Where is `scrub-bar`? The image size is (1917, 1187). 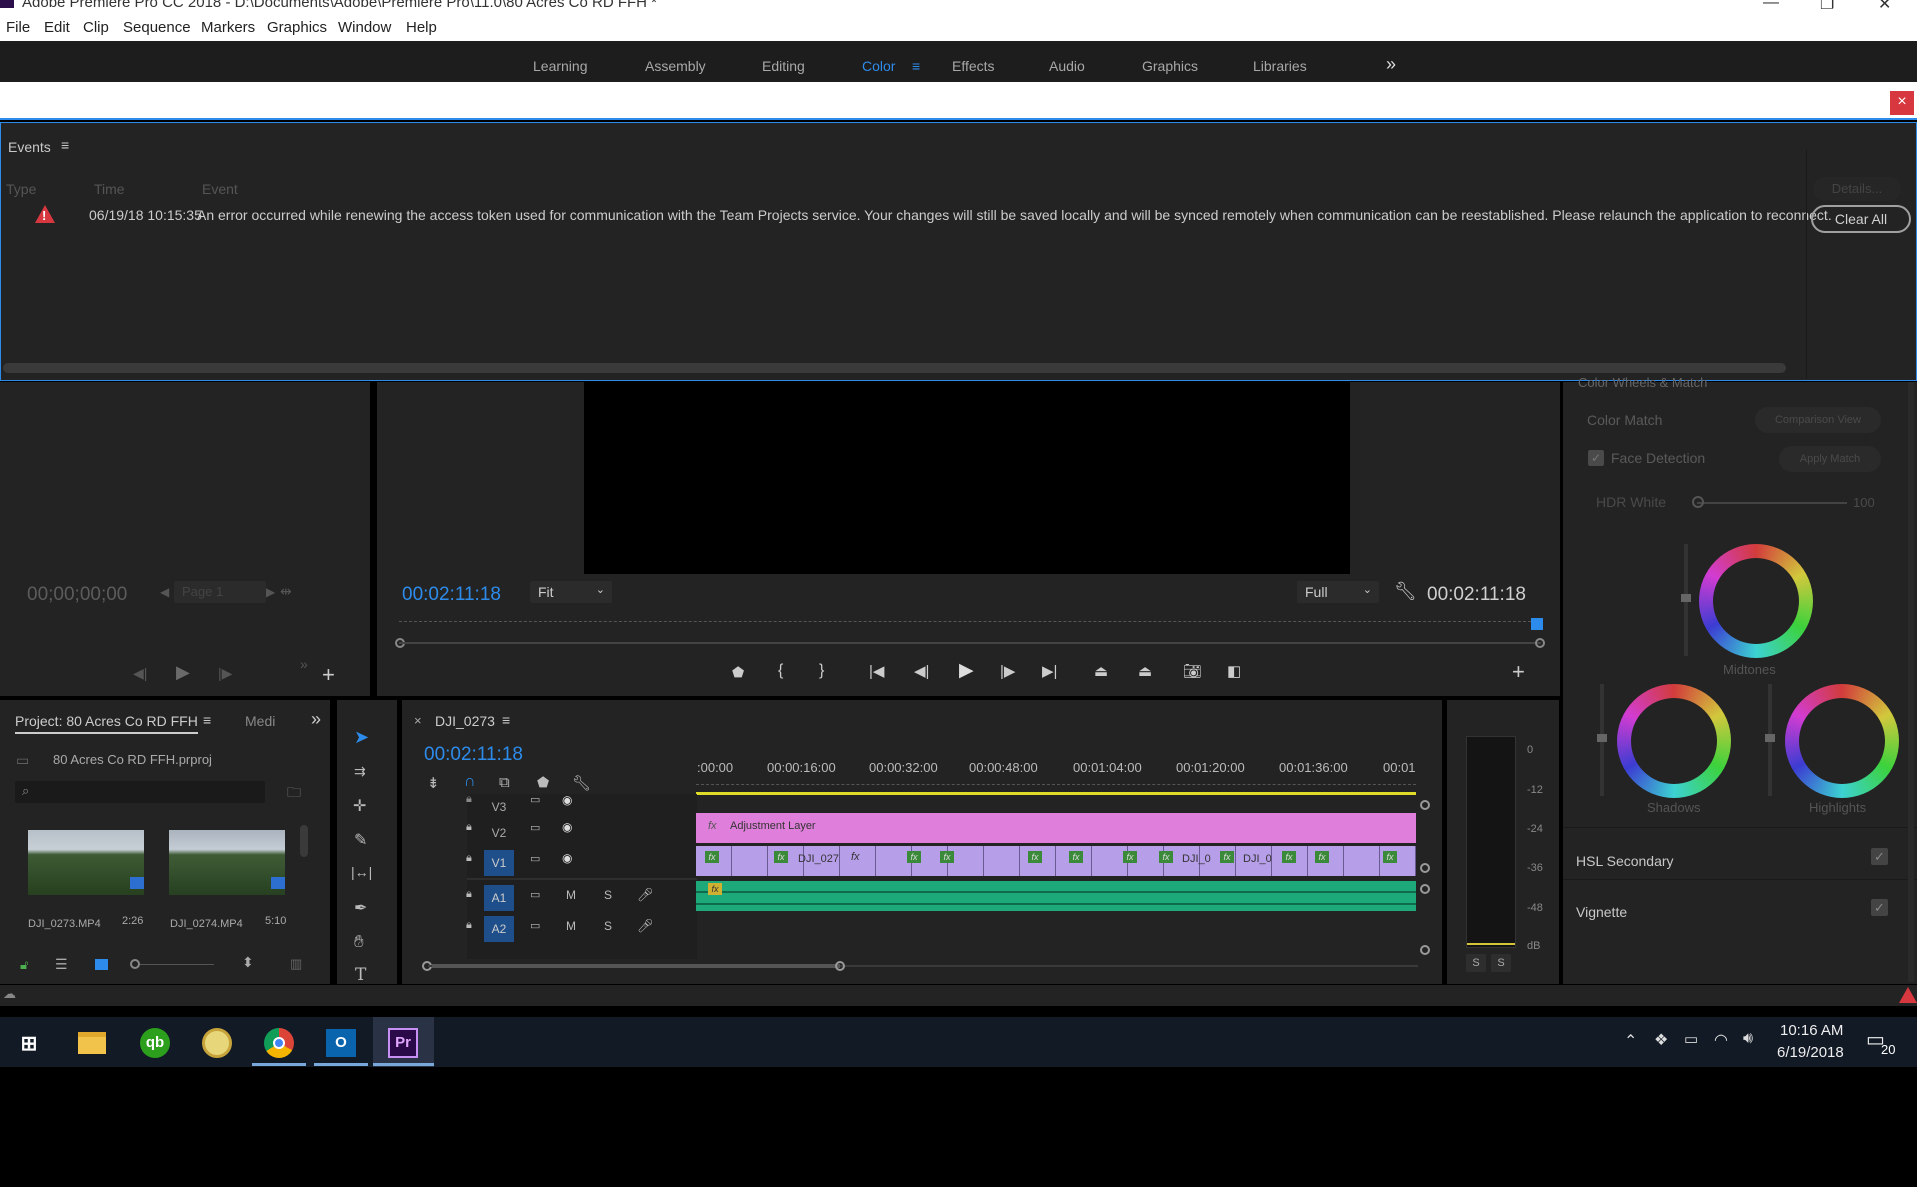 scrub-bar is located at coordinates (970, 643).